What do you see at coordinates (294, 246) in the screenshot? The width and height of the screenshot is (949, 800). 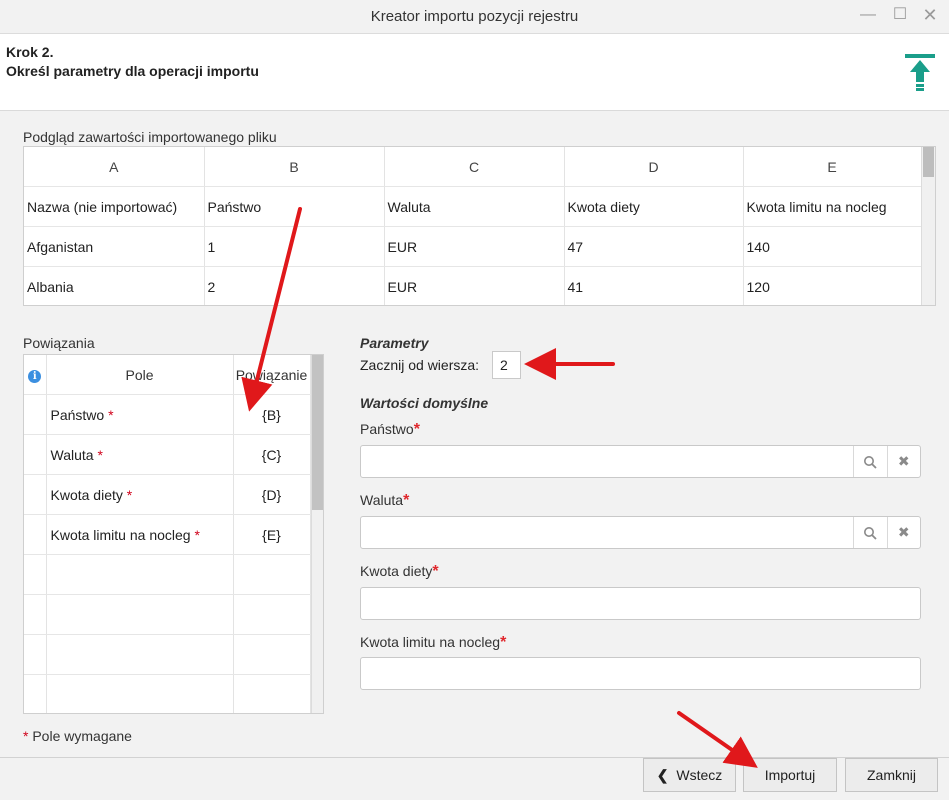 I see `preview-cell: 1` at bounding box center [294, 246].